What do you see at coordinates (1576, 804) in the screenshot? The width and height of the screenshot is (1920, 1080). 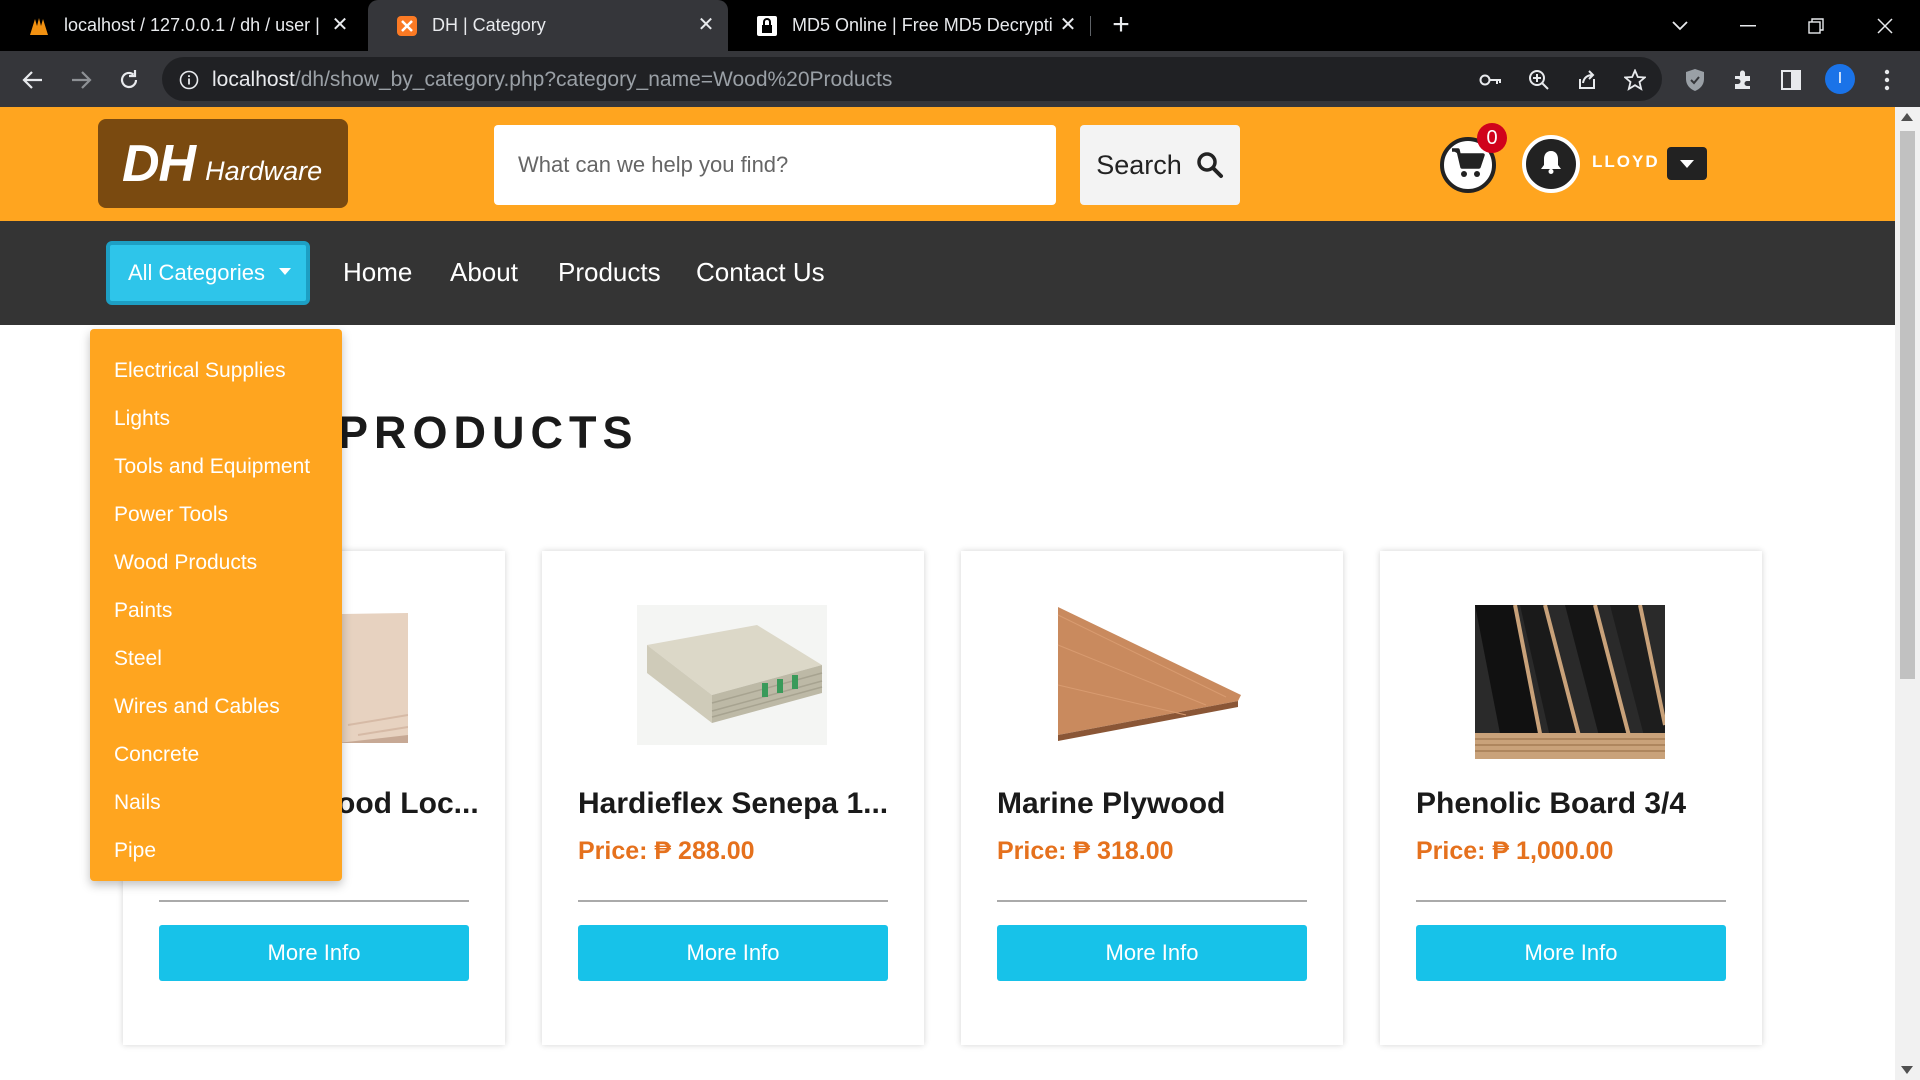 I see `product-name: Phenolic Board 3/4` at bounding box center [1576, 804].